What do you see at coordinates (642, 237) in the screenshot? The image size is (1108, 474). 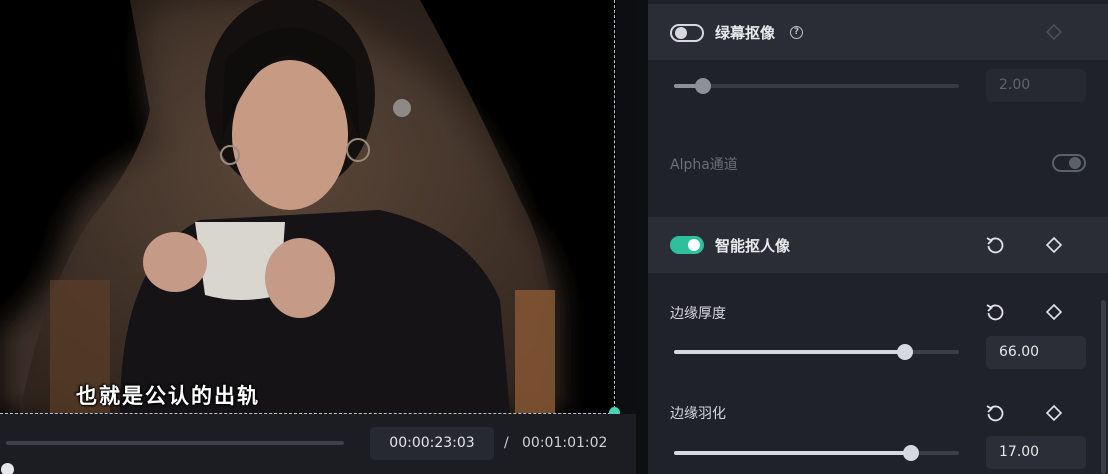 I see `panel-divider` at bounding box center [642, 237].